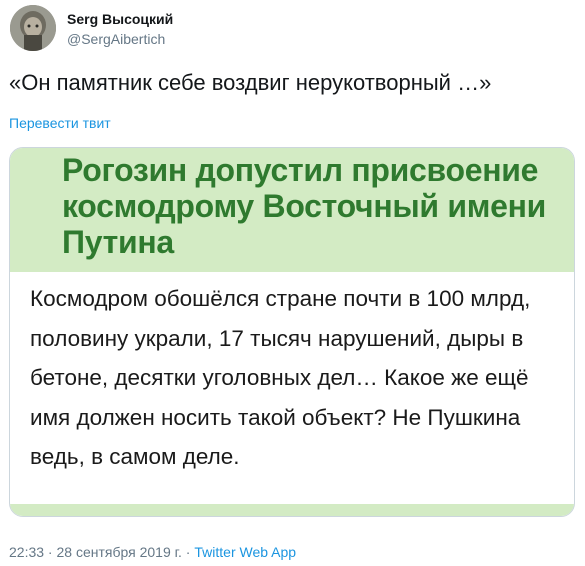 Image resolution: width=585 pixels, height=566 pixels. What do you see at coordinates (60, 123) in the screenshot?
I see `translate-tweet-link: Перевести твит` at bounding box center [60, 123].